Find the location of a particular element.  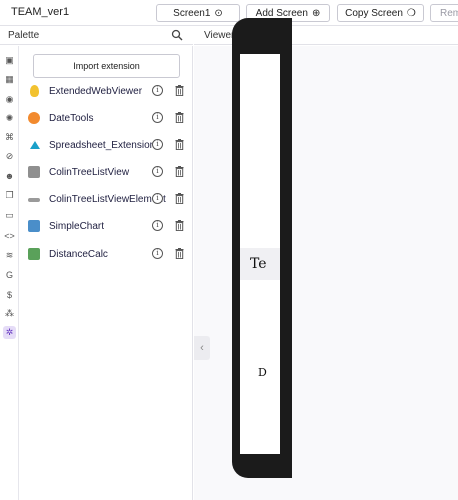

lightbulb-icon is located at coordinates (34, 91).